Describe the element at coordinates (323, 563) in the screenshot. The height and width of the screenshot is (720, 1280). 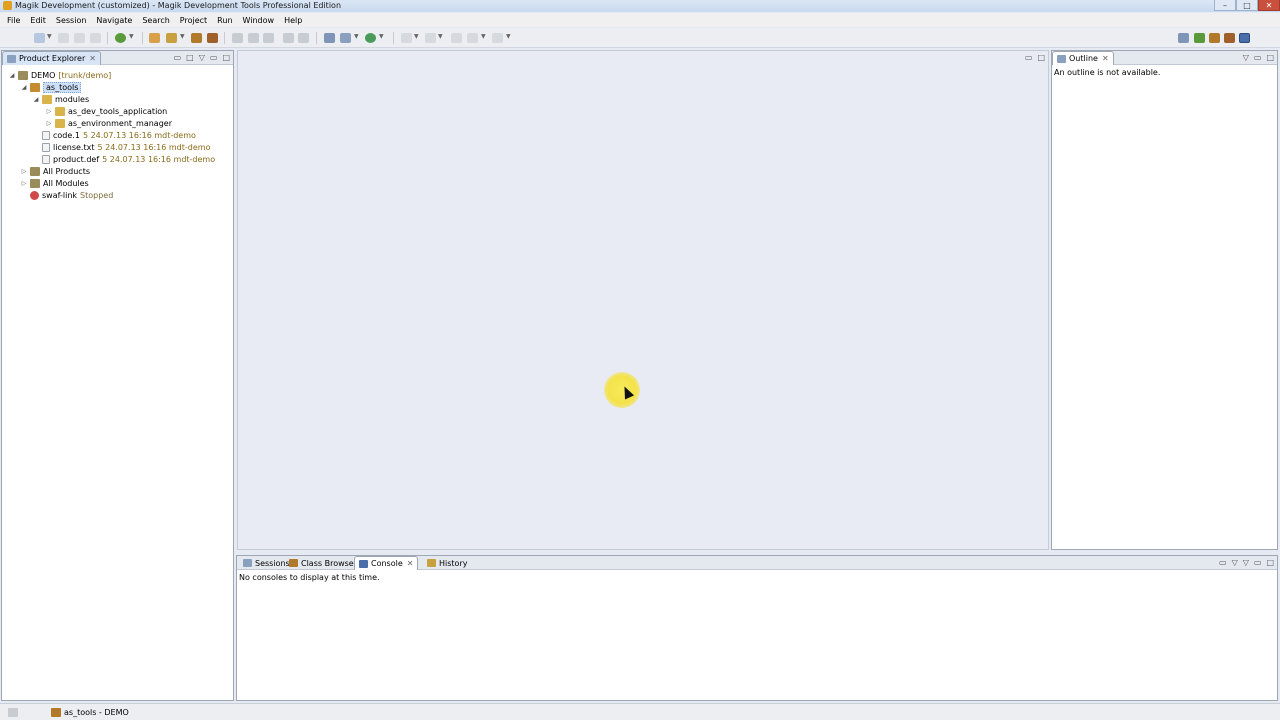
I see `tab-class-browser: Class Browser` at that location.